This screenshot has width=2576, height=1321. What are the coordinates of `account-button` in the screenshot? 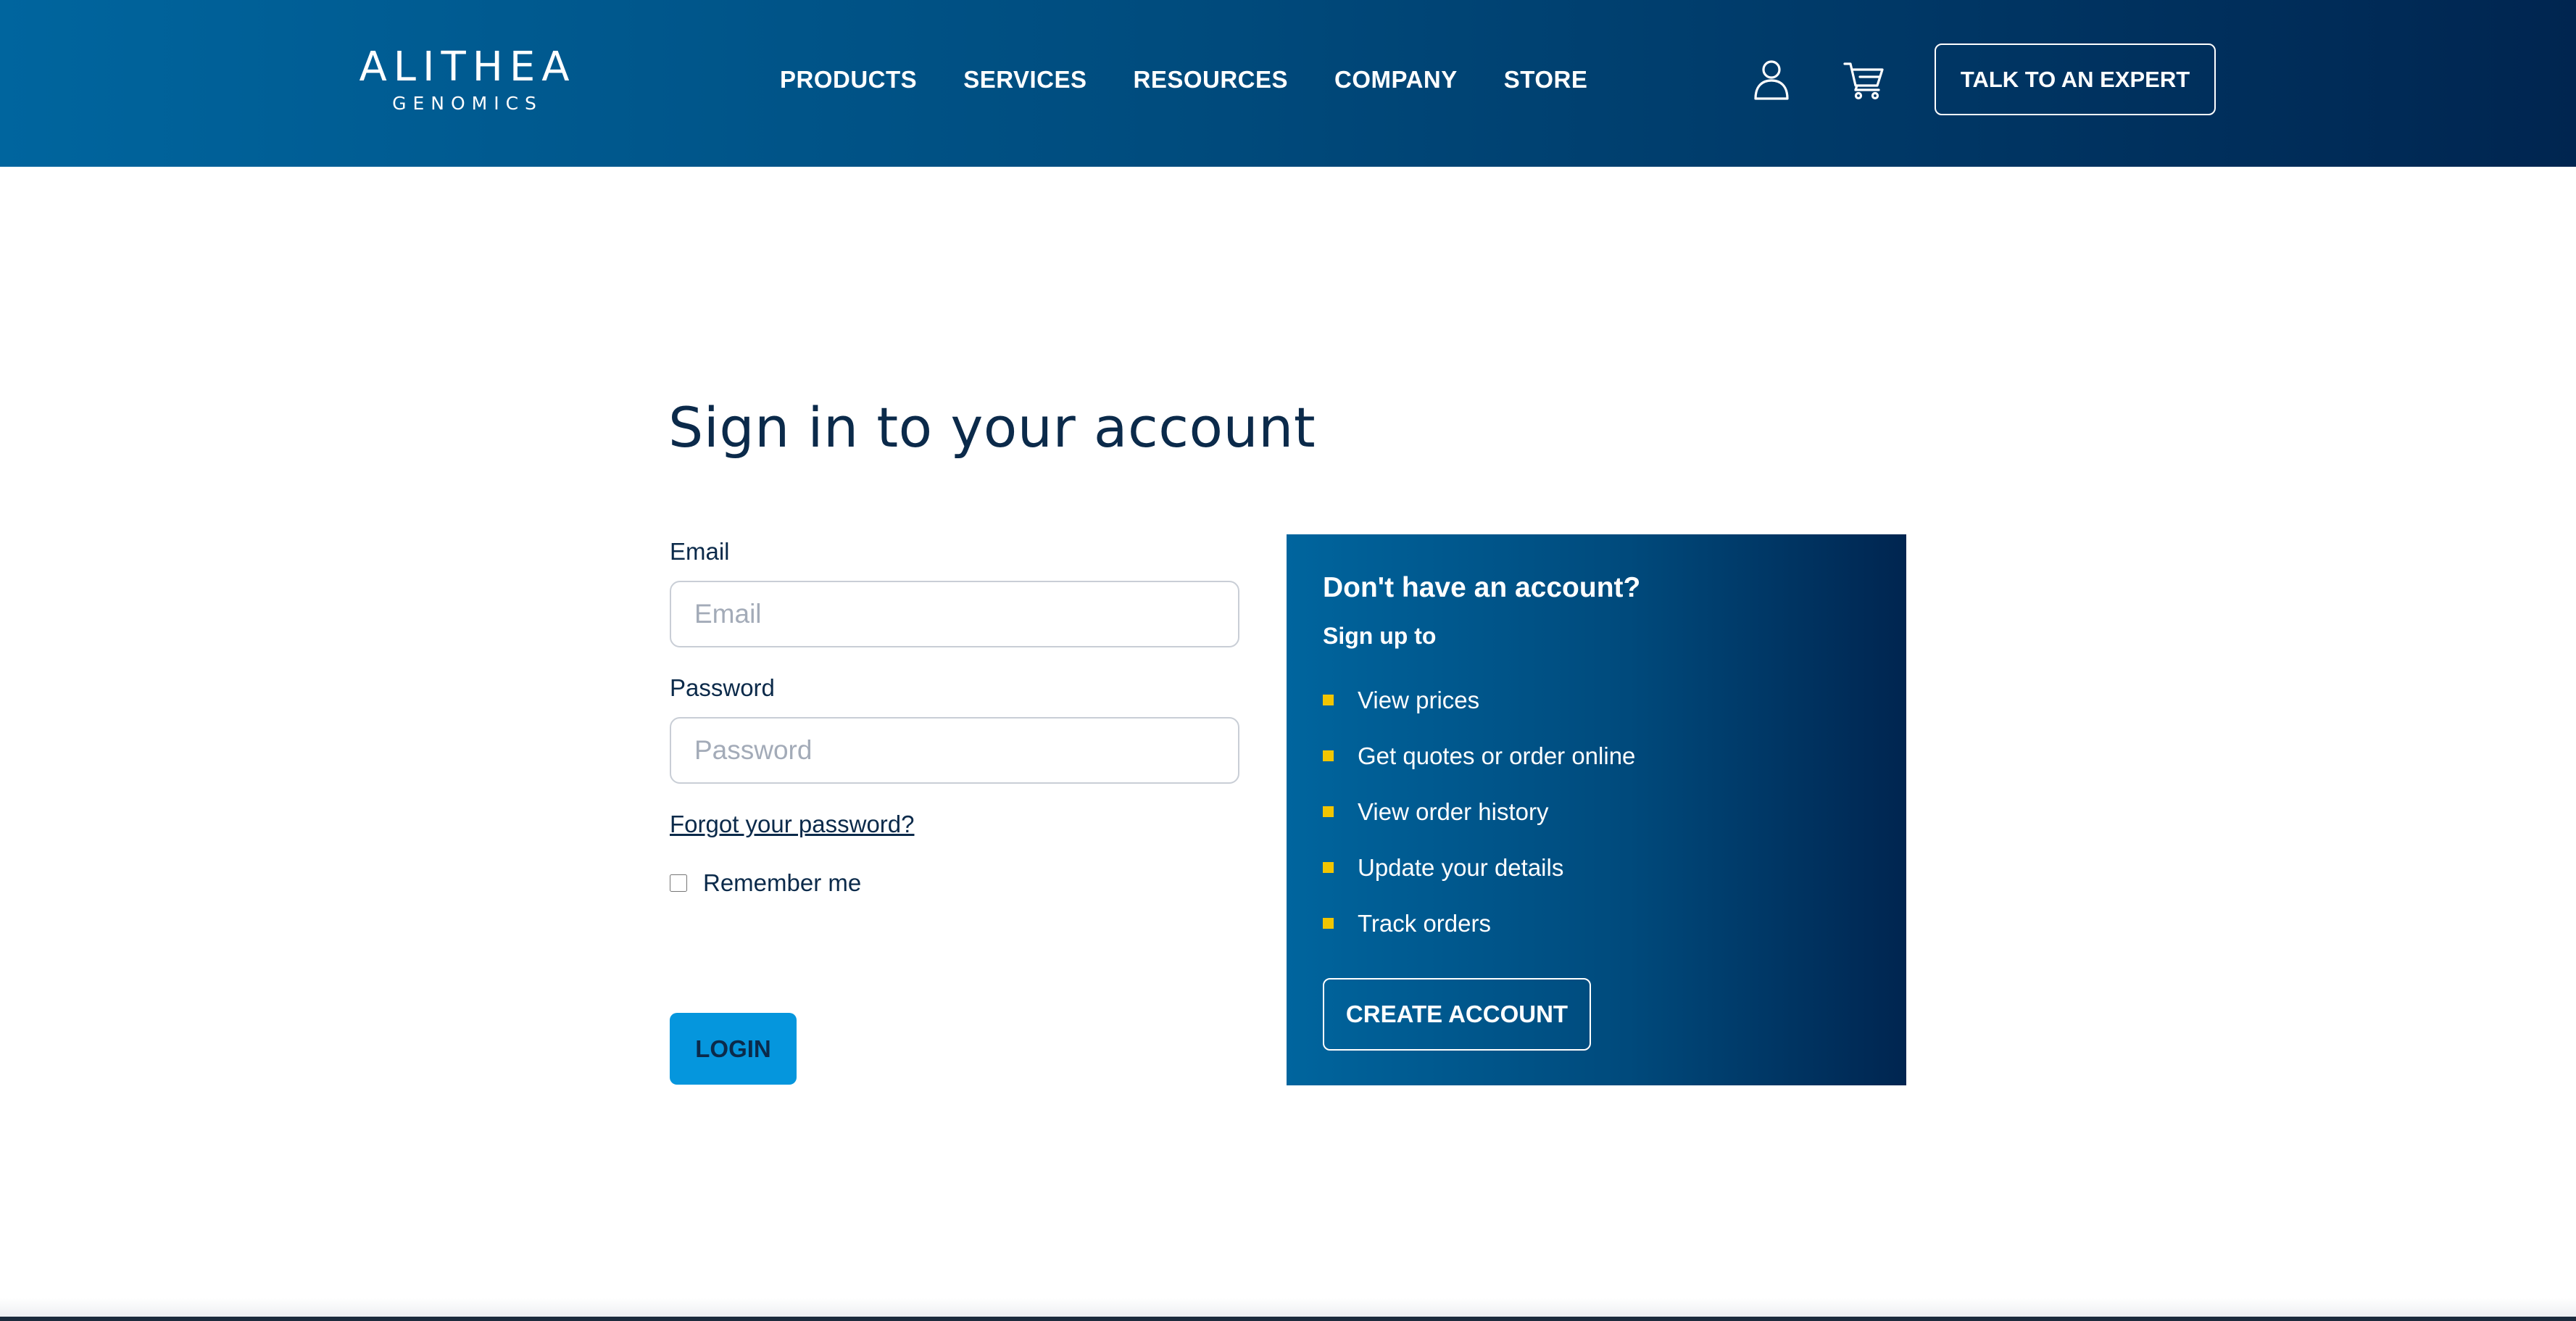 It's located at (1771, 80).